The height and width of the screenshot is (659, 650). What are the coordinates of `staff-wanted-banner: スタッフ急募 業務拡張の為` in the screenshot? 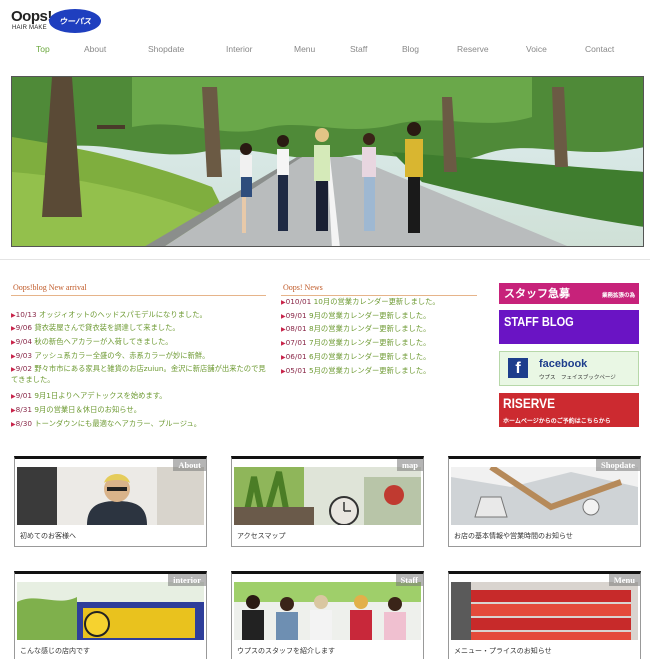 It's located at (569, 293).